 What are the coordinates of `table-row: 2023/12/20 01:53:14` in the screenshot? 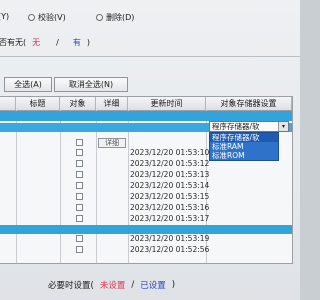 It's located at (146, 186).